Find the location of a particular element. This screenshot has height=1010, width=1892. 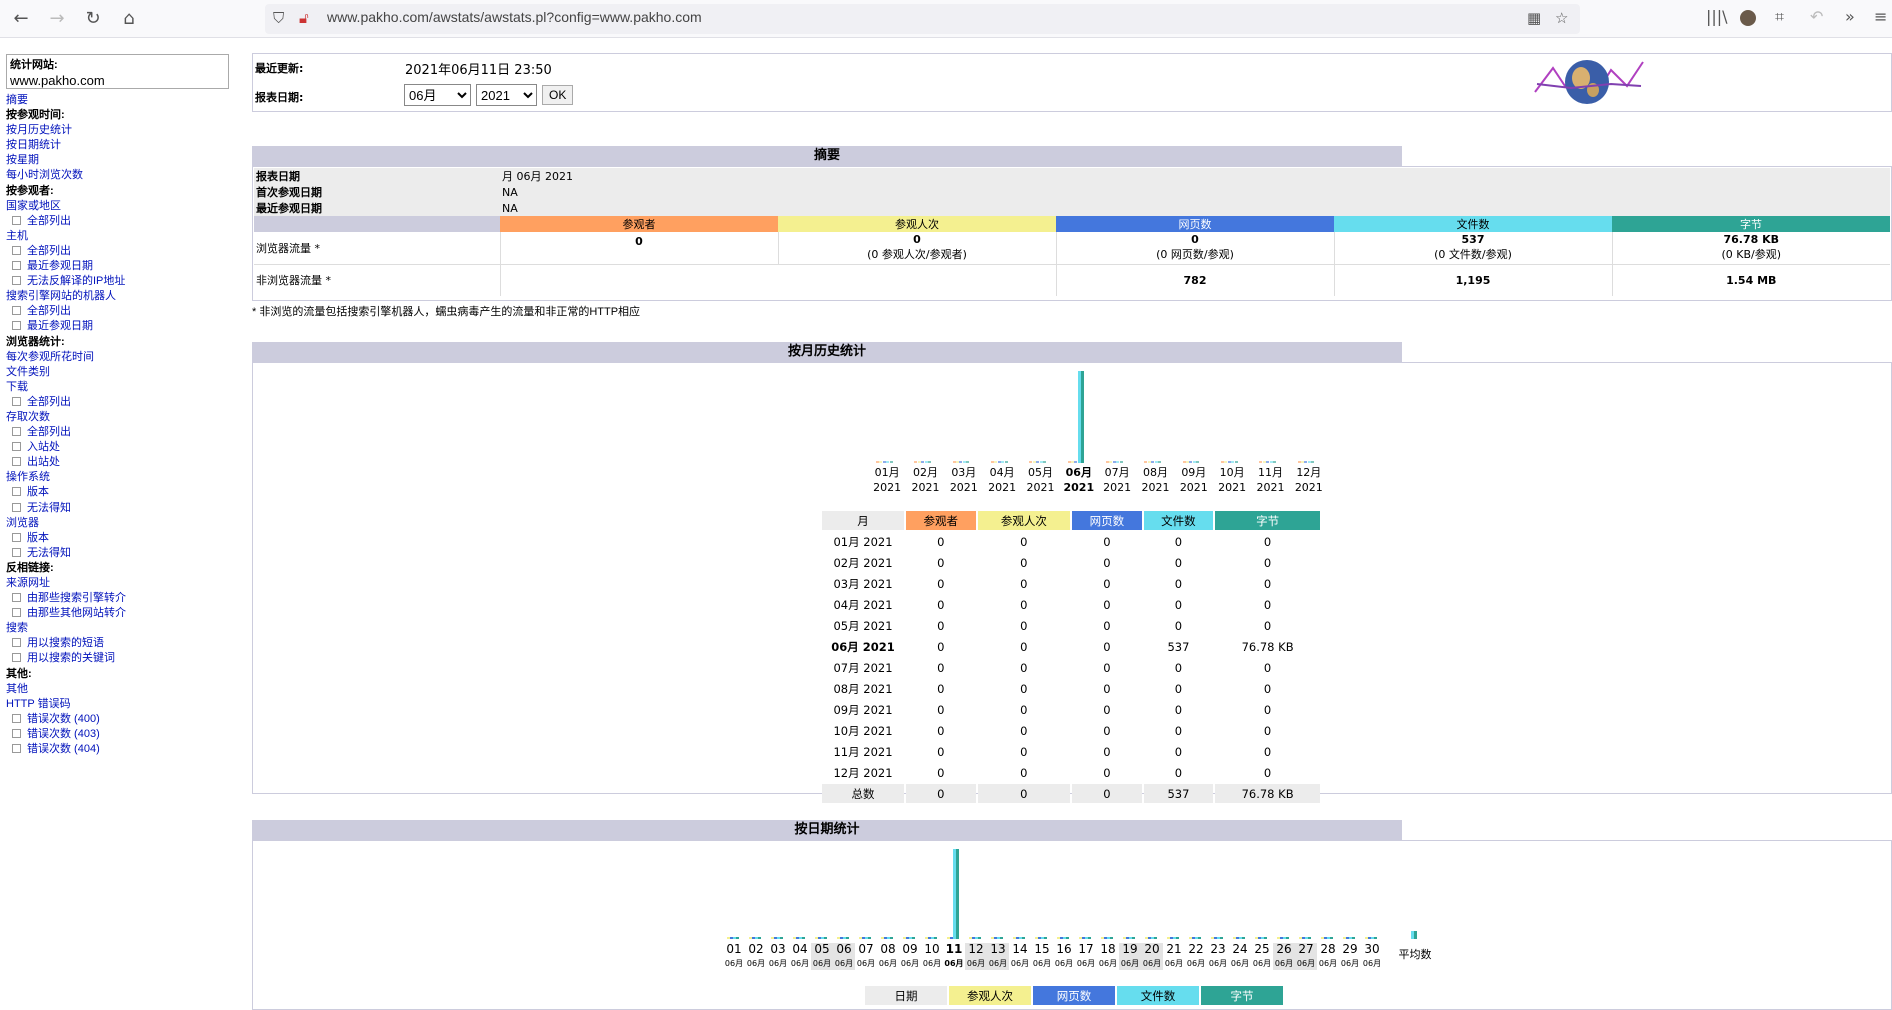

link-os-version: 版本 is located at coordinates (38, 492).